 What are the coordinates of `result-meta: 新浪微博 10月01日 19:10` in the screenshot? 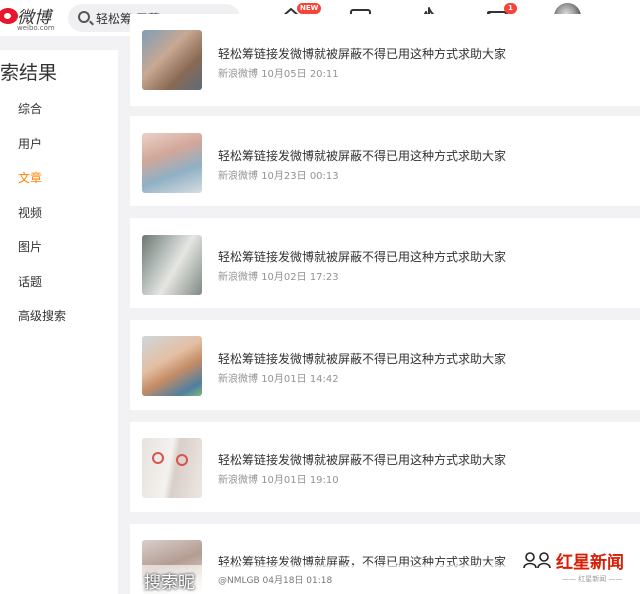 It's located at (278, 478).